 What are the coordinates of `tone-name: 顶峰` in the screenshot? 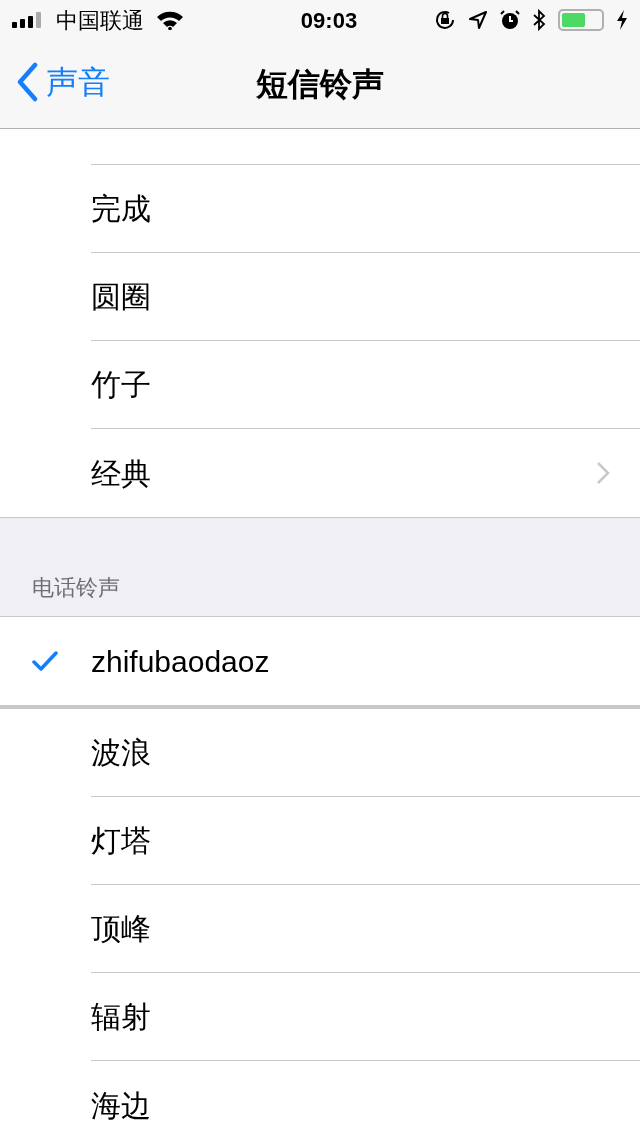 It's located at (121, 929).